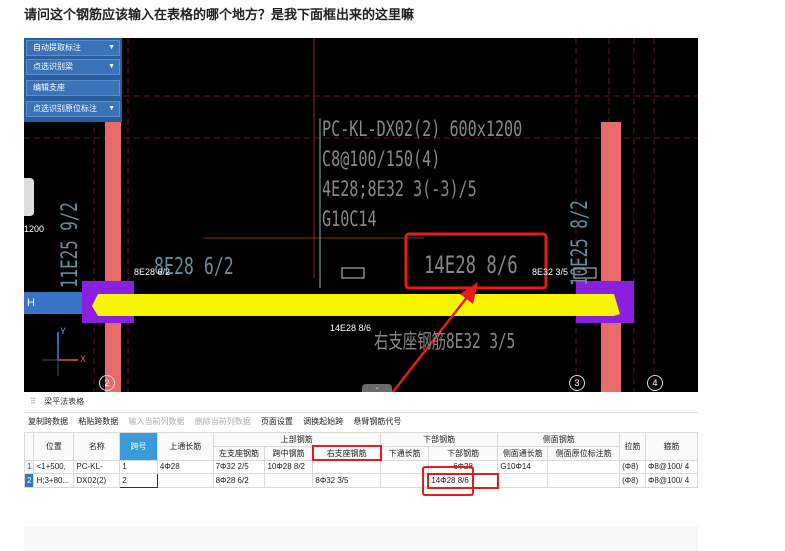 The image size is (785, 551). I want to click on collapse-panel-tab: ⌄, so click(377, 388).